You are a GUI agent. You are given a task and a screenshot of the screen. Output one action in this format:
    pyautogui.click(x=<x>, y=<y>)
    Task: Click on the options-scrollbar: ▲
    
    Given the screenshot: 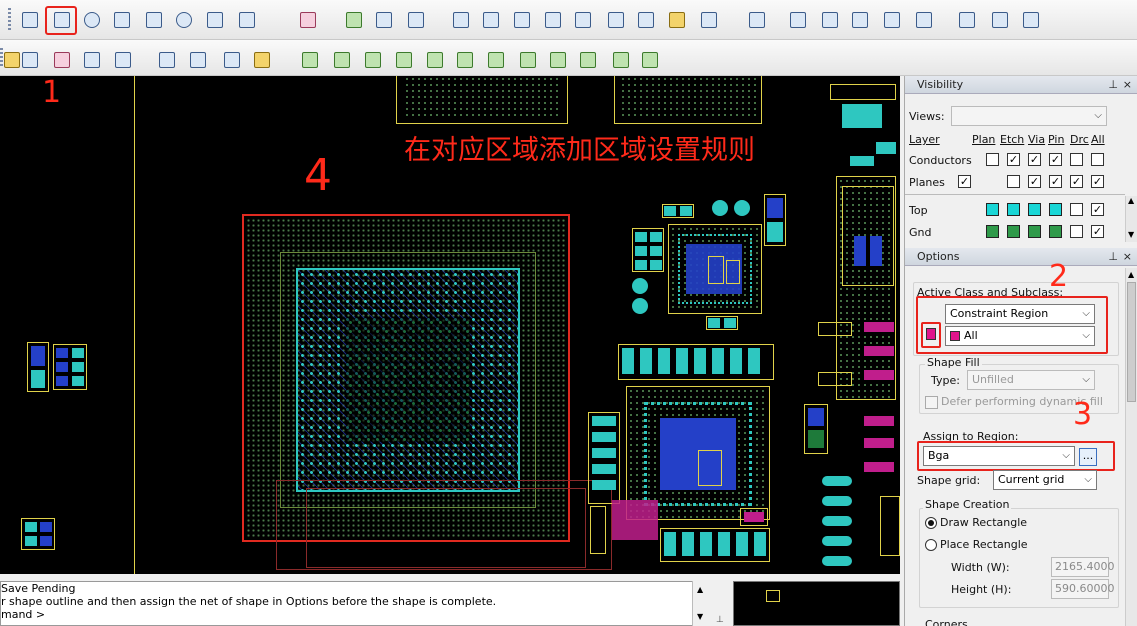 What is the action you would take?
    pyautogui.click(x=1131, y=447)
    